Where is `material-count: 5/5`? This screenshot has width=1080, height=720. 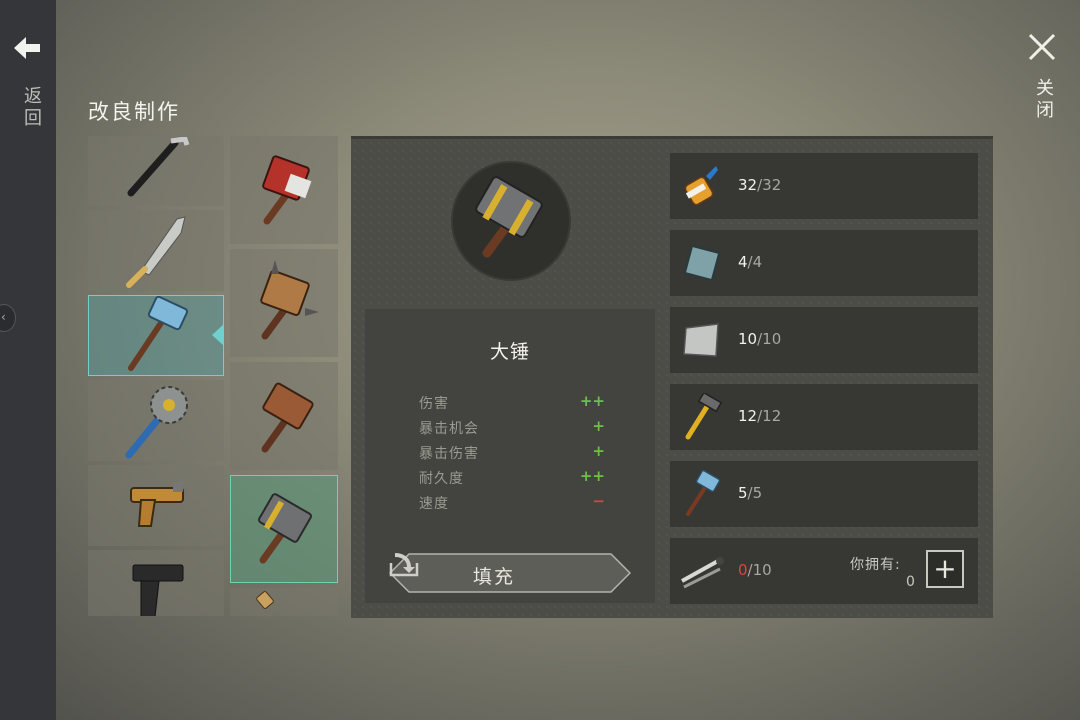
material-count: 5/5 is located at coordinates (750, 493).